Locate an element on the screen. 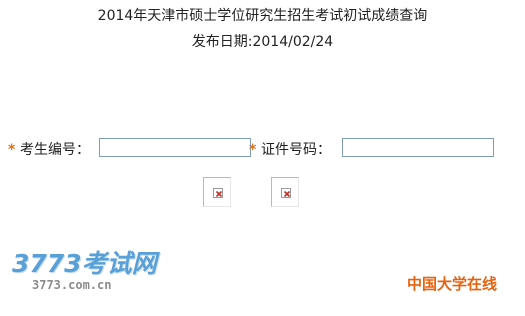  logo-url-text: 3773.com.cn is located at coordinates (72, 285).